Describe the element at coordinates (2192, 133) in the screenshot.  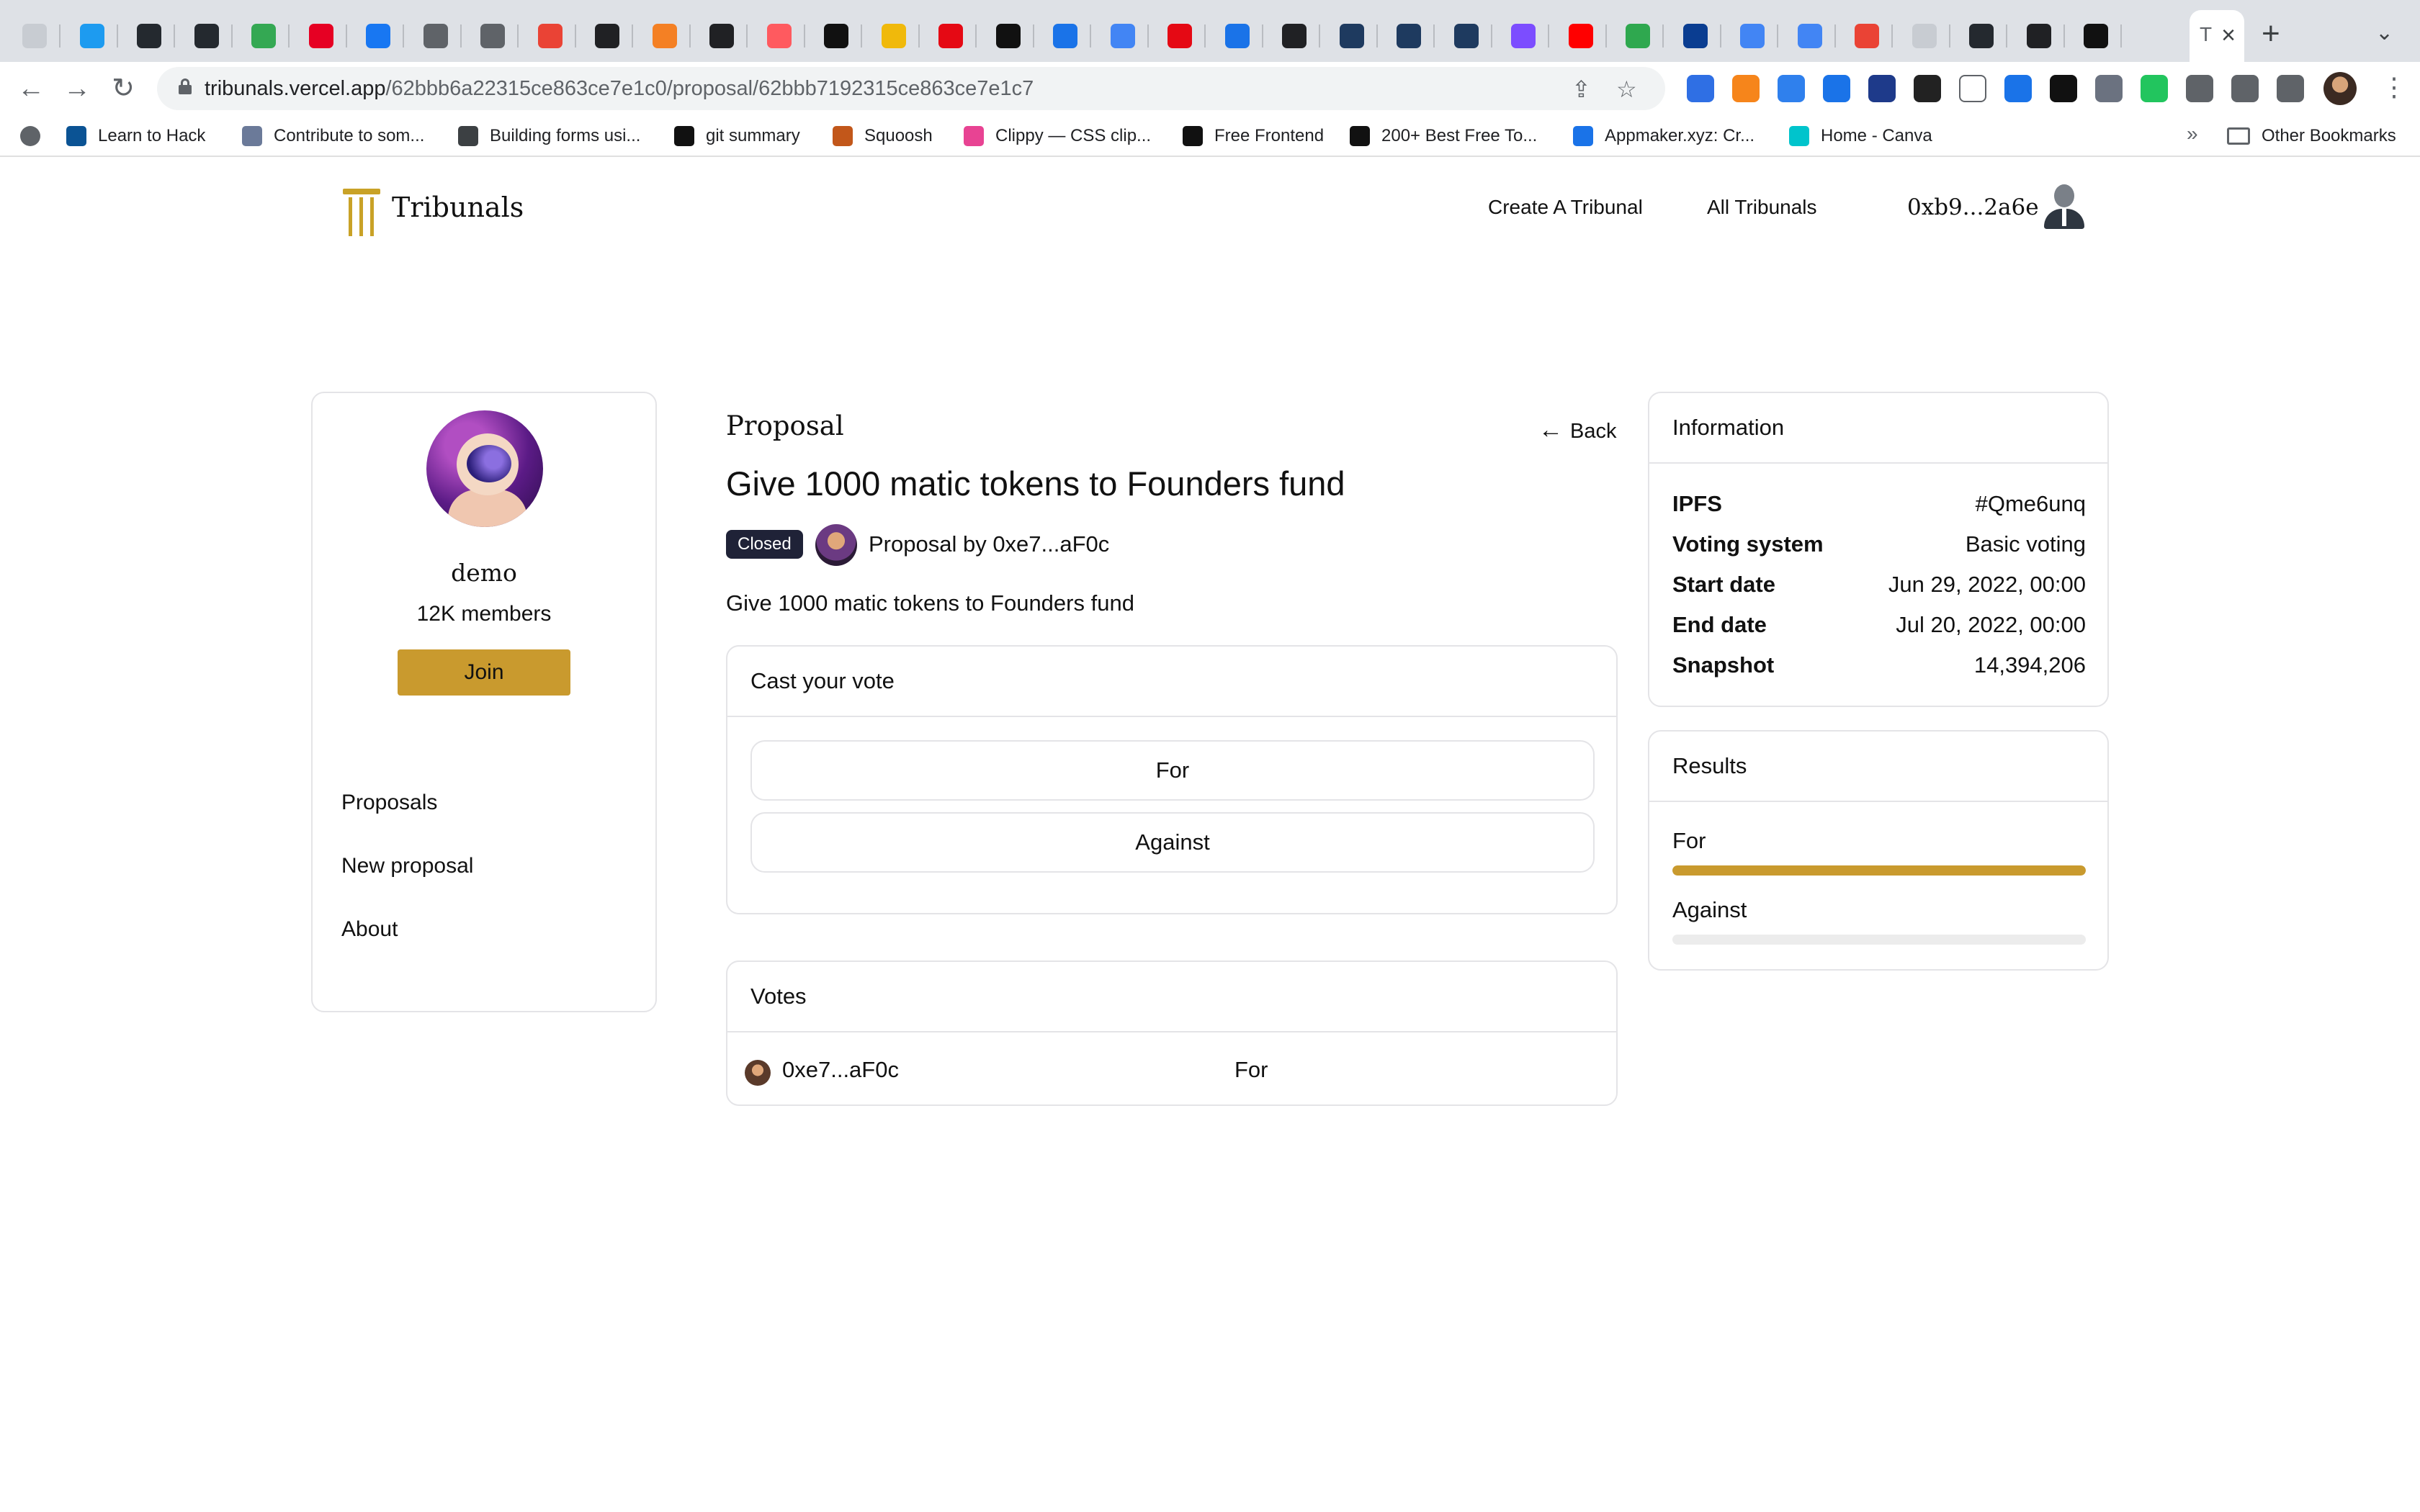
I see `bookmarks-overflow-icon: »` at that location.